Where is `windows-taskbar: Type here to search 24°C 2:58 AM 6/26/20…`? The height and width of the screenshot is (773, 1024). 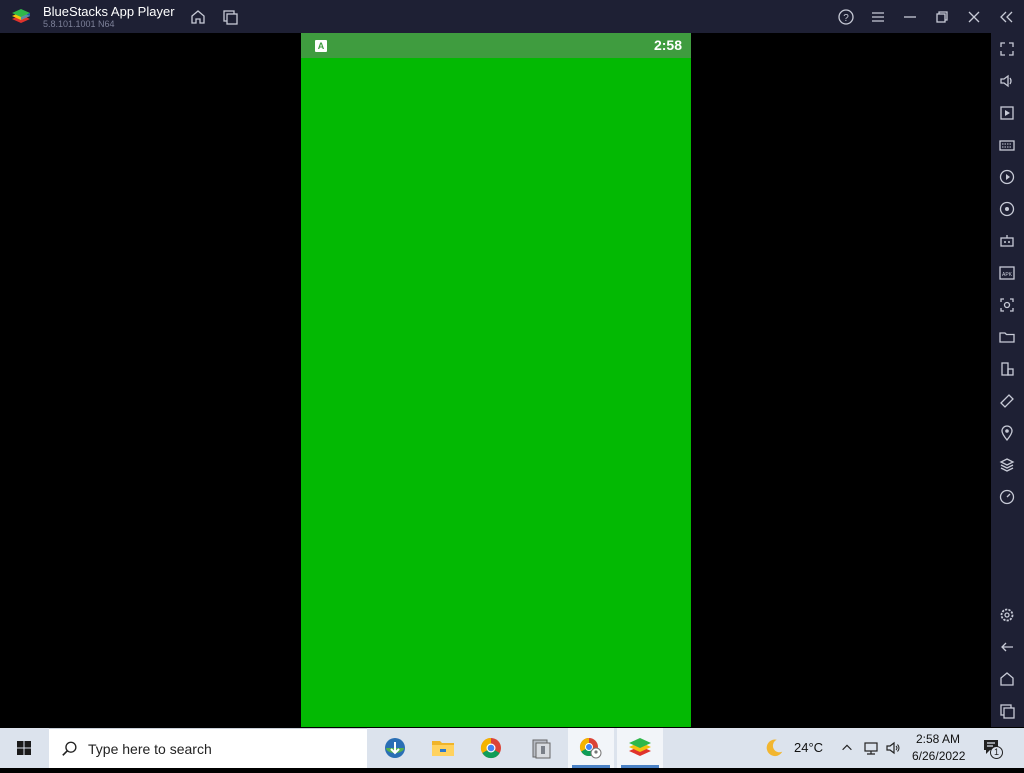
windows-taskbar: Type here to search 24°C 2:58 AM 6/26/20… is located at coordinates (512, 748).